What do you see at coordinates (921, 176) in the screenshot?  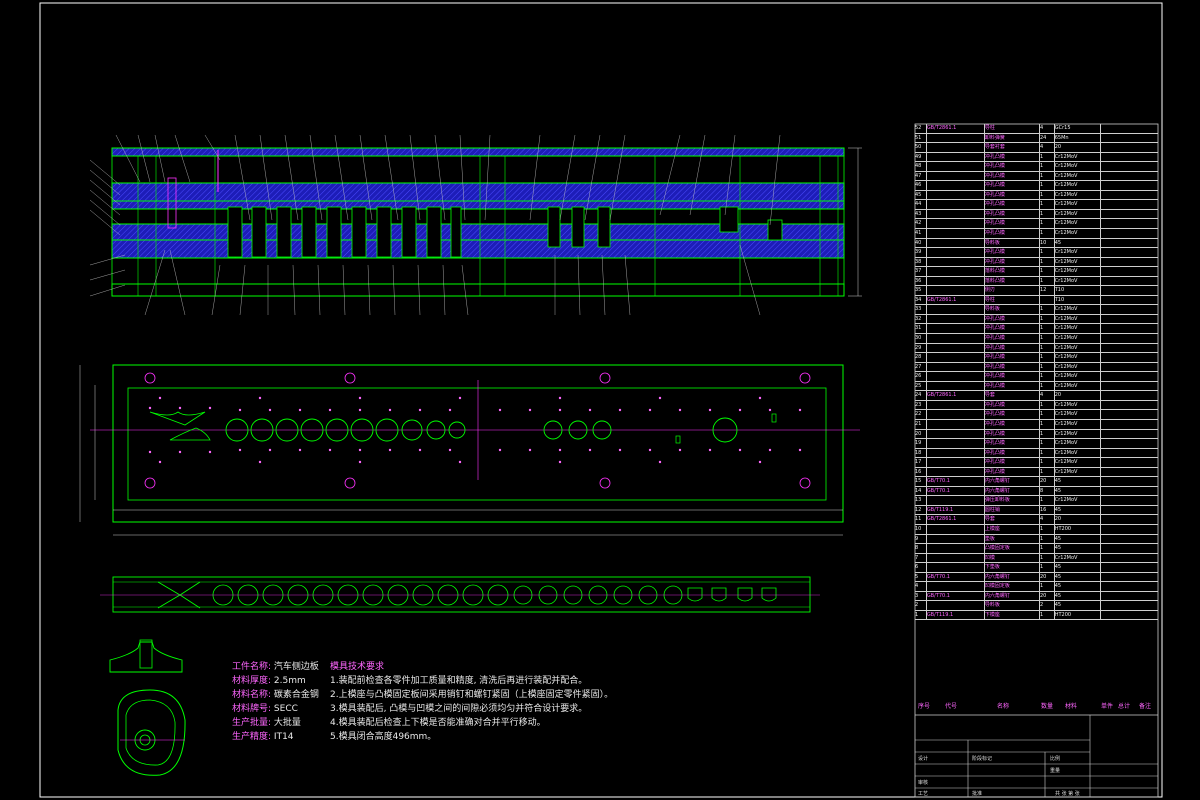 I see `bom-cell-no: 47` at bounding box center [921, 176].